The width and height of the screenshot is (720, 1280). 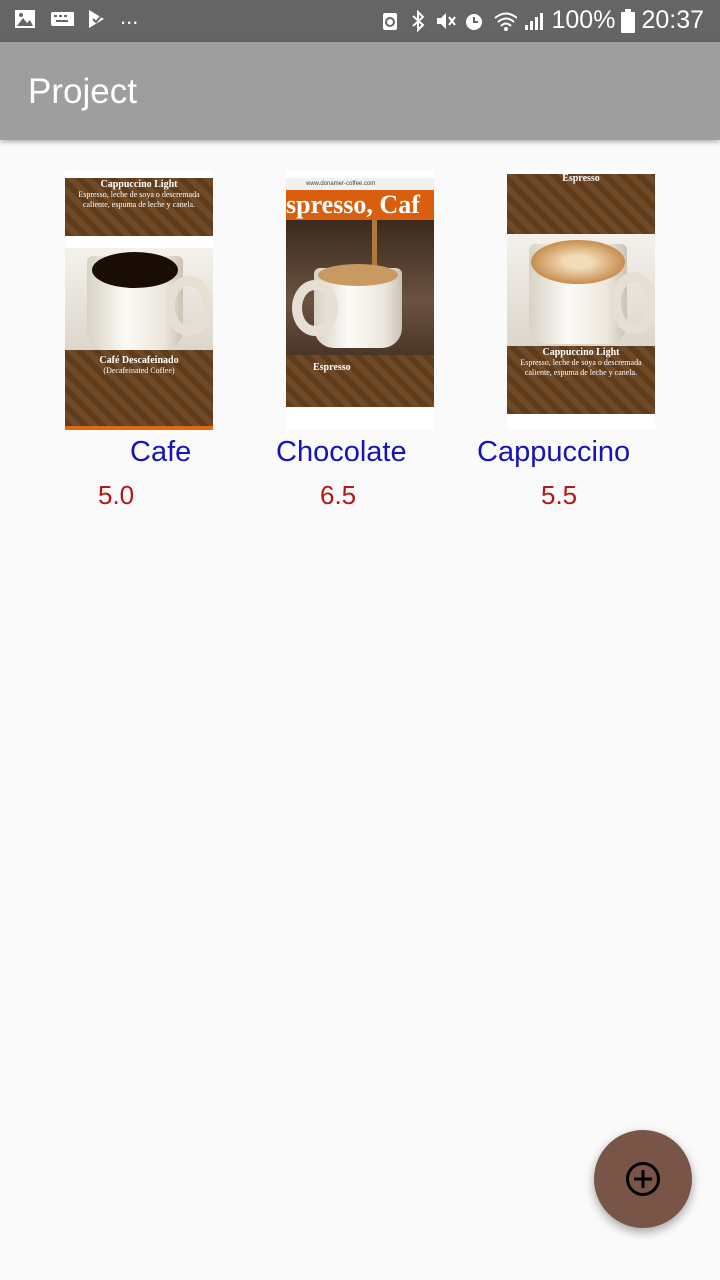 I want to click on product-price: 5.5, so click(x=559, y=495).